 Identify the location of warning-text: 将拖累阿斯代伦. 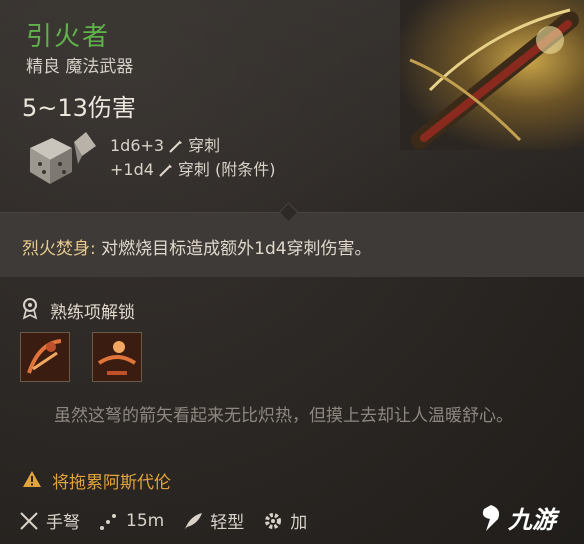
(111, 483).